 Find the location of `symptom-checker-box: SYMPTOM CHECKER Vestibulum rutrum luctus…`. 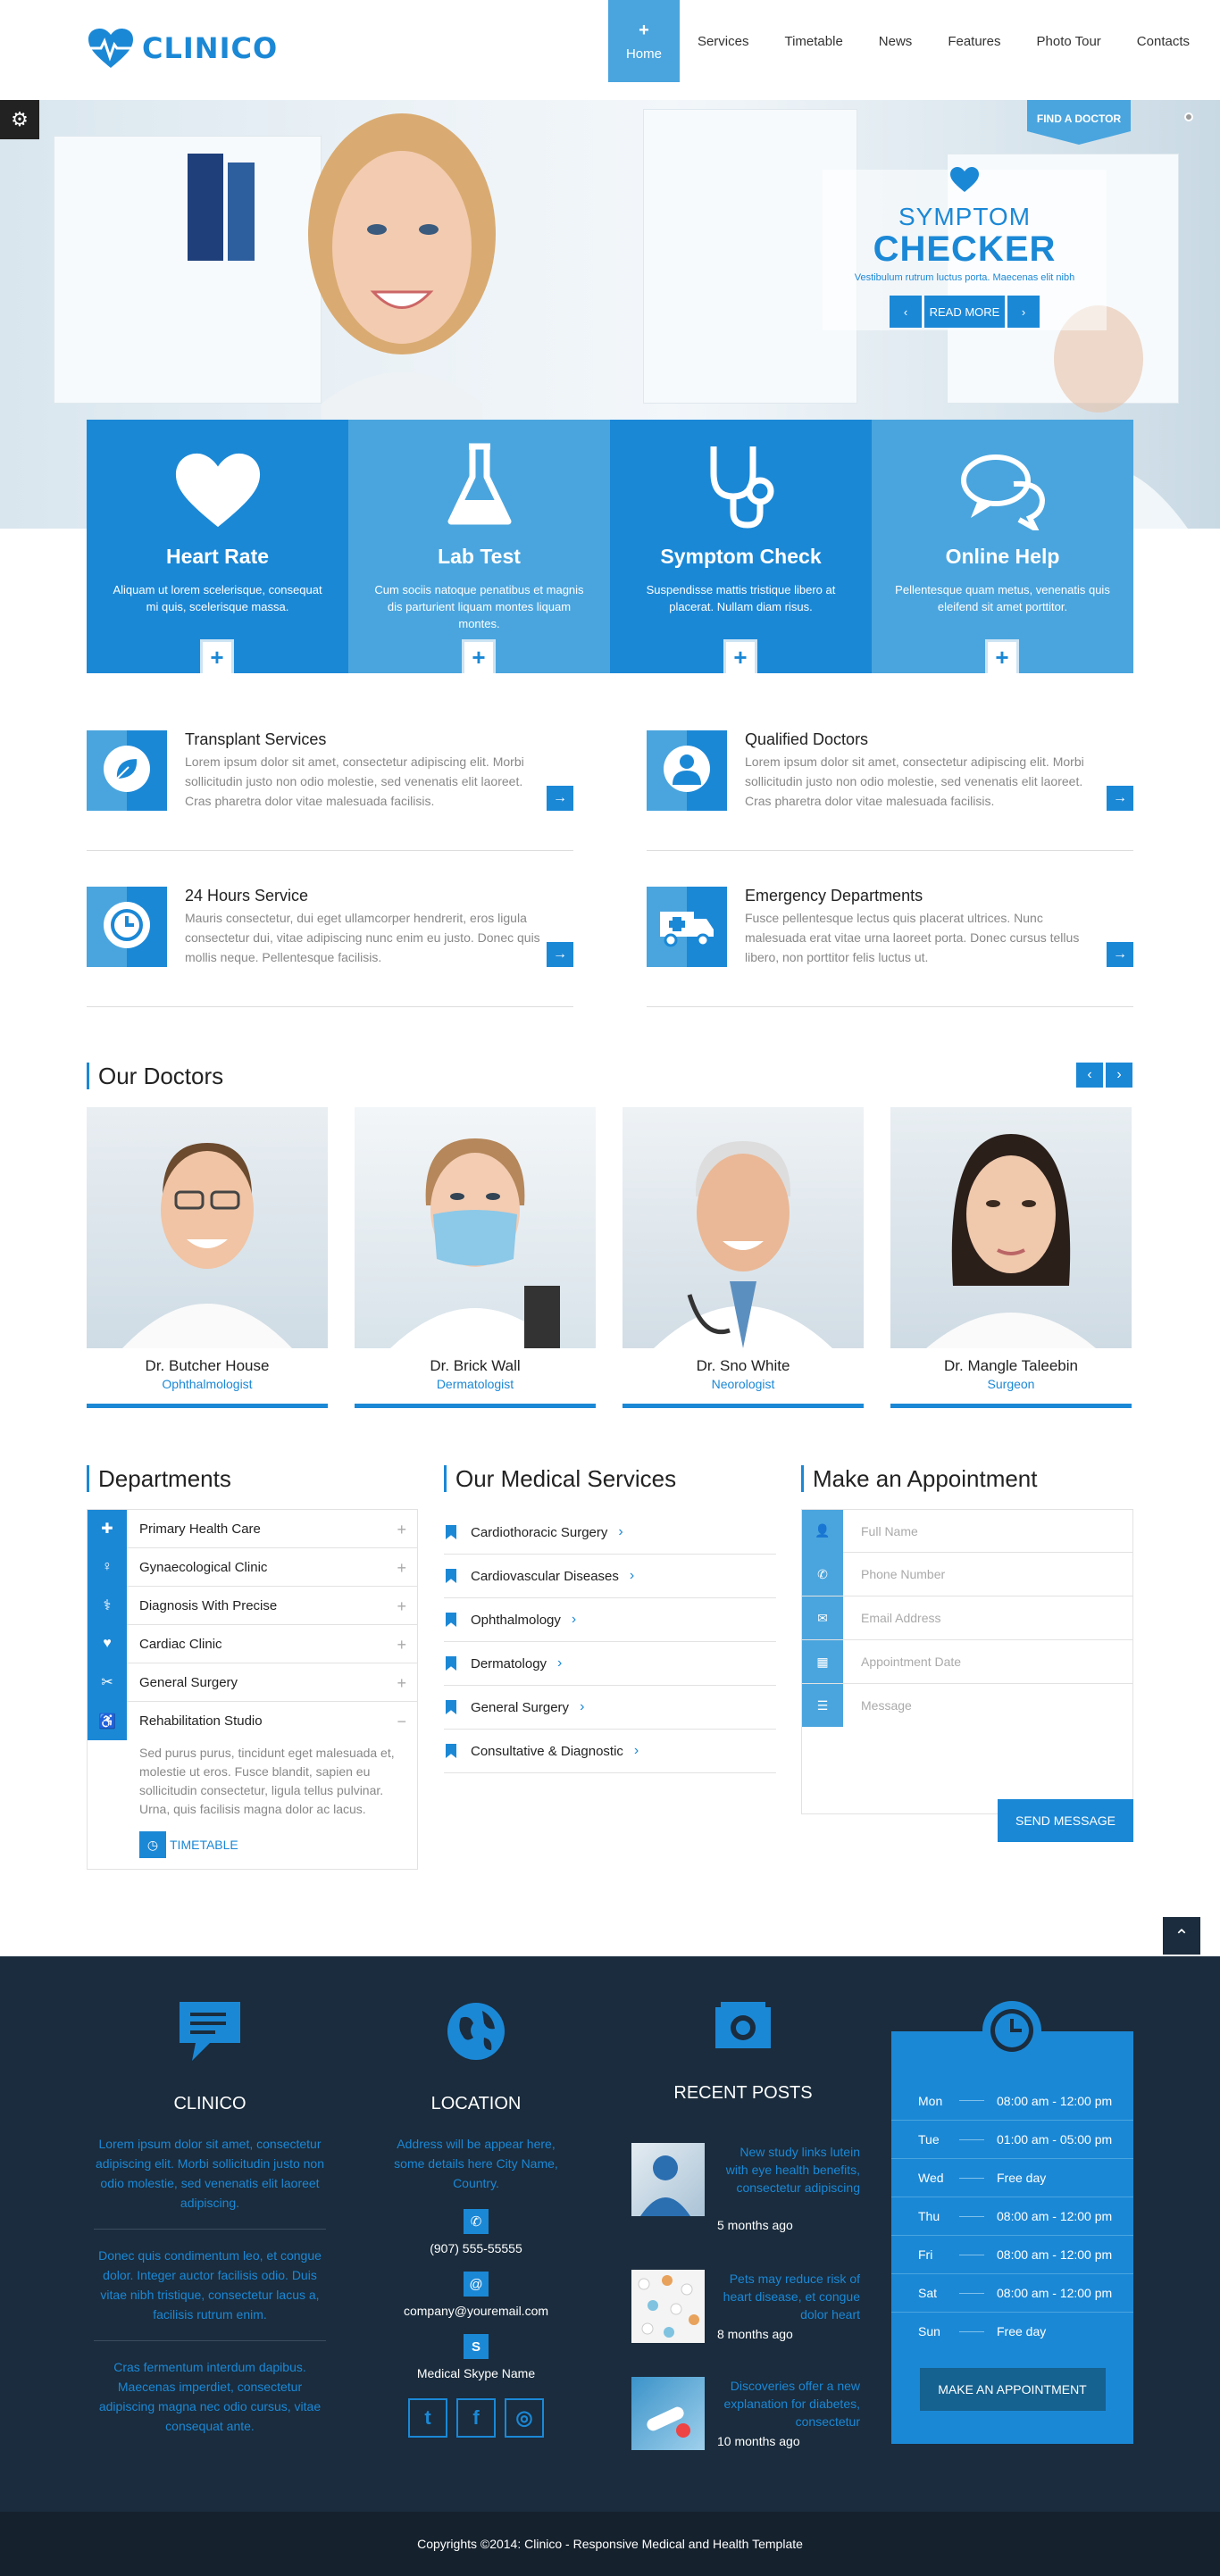

symptom-checker-box: SYMPTOM CHECKER Vestibulum rutrum luctus… is located at coordinates (965, 248).